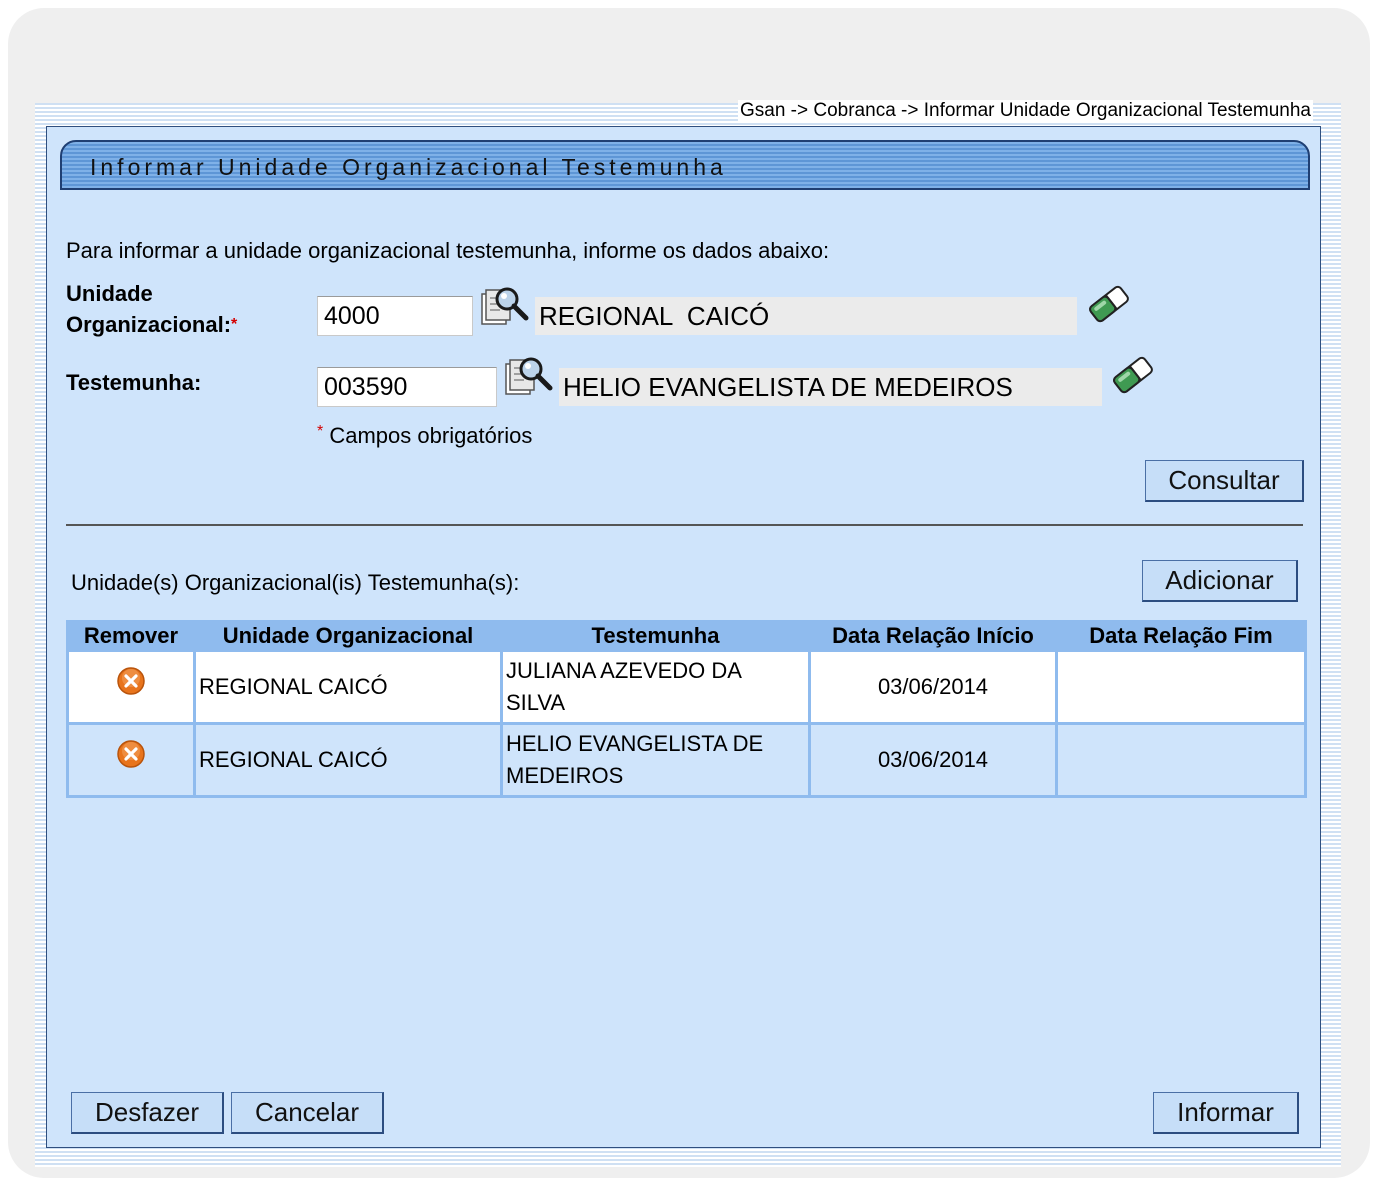 This screenshot has width=1375, height=1178. I want to click on mandatory-note: * Campos obrigatórios, so click(424, 436).